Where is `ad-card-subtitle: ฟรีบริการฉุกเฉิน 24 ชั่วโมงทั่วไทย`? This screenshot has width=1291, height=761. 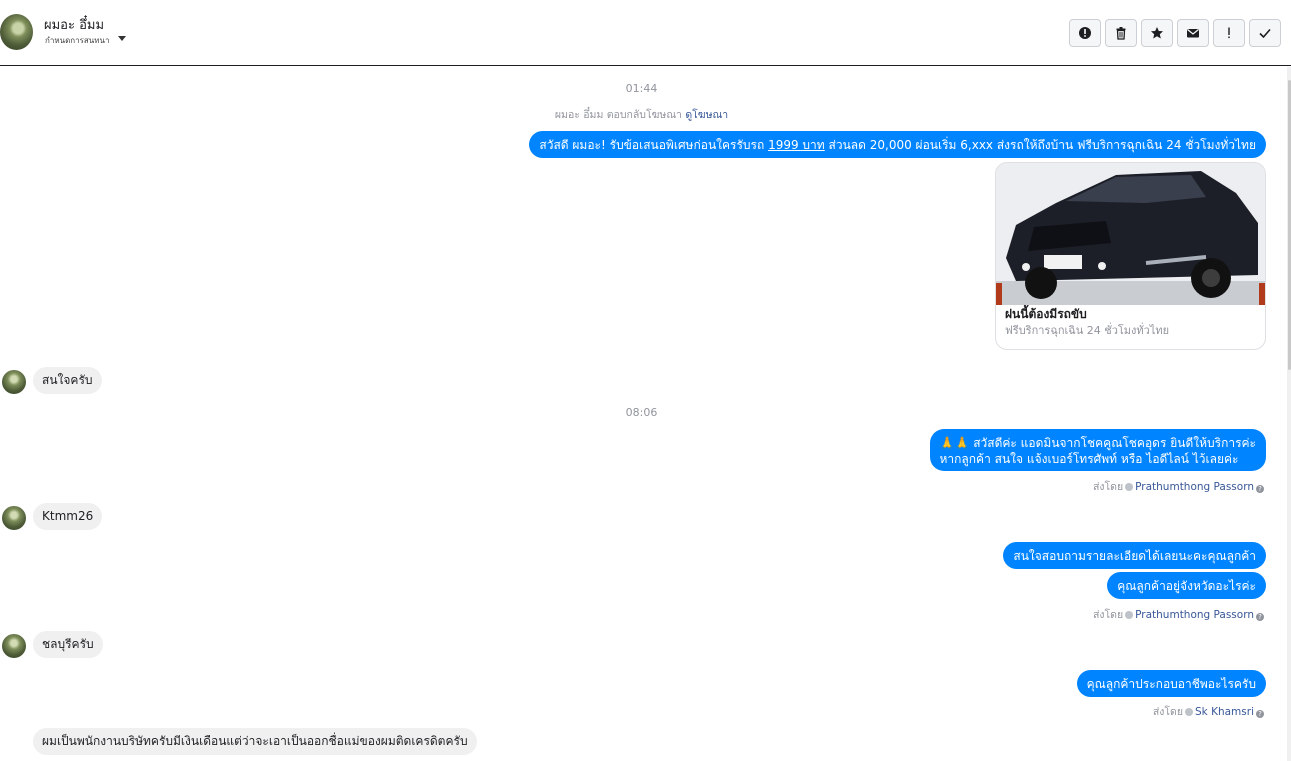
ad-card-subtitle: ฟรีบริการฉุกเฉิน 24 ชั่วโมงทั่วไทย is located at coordinates (1087, 330).